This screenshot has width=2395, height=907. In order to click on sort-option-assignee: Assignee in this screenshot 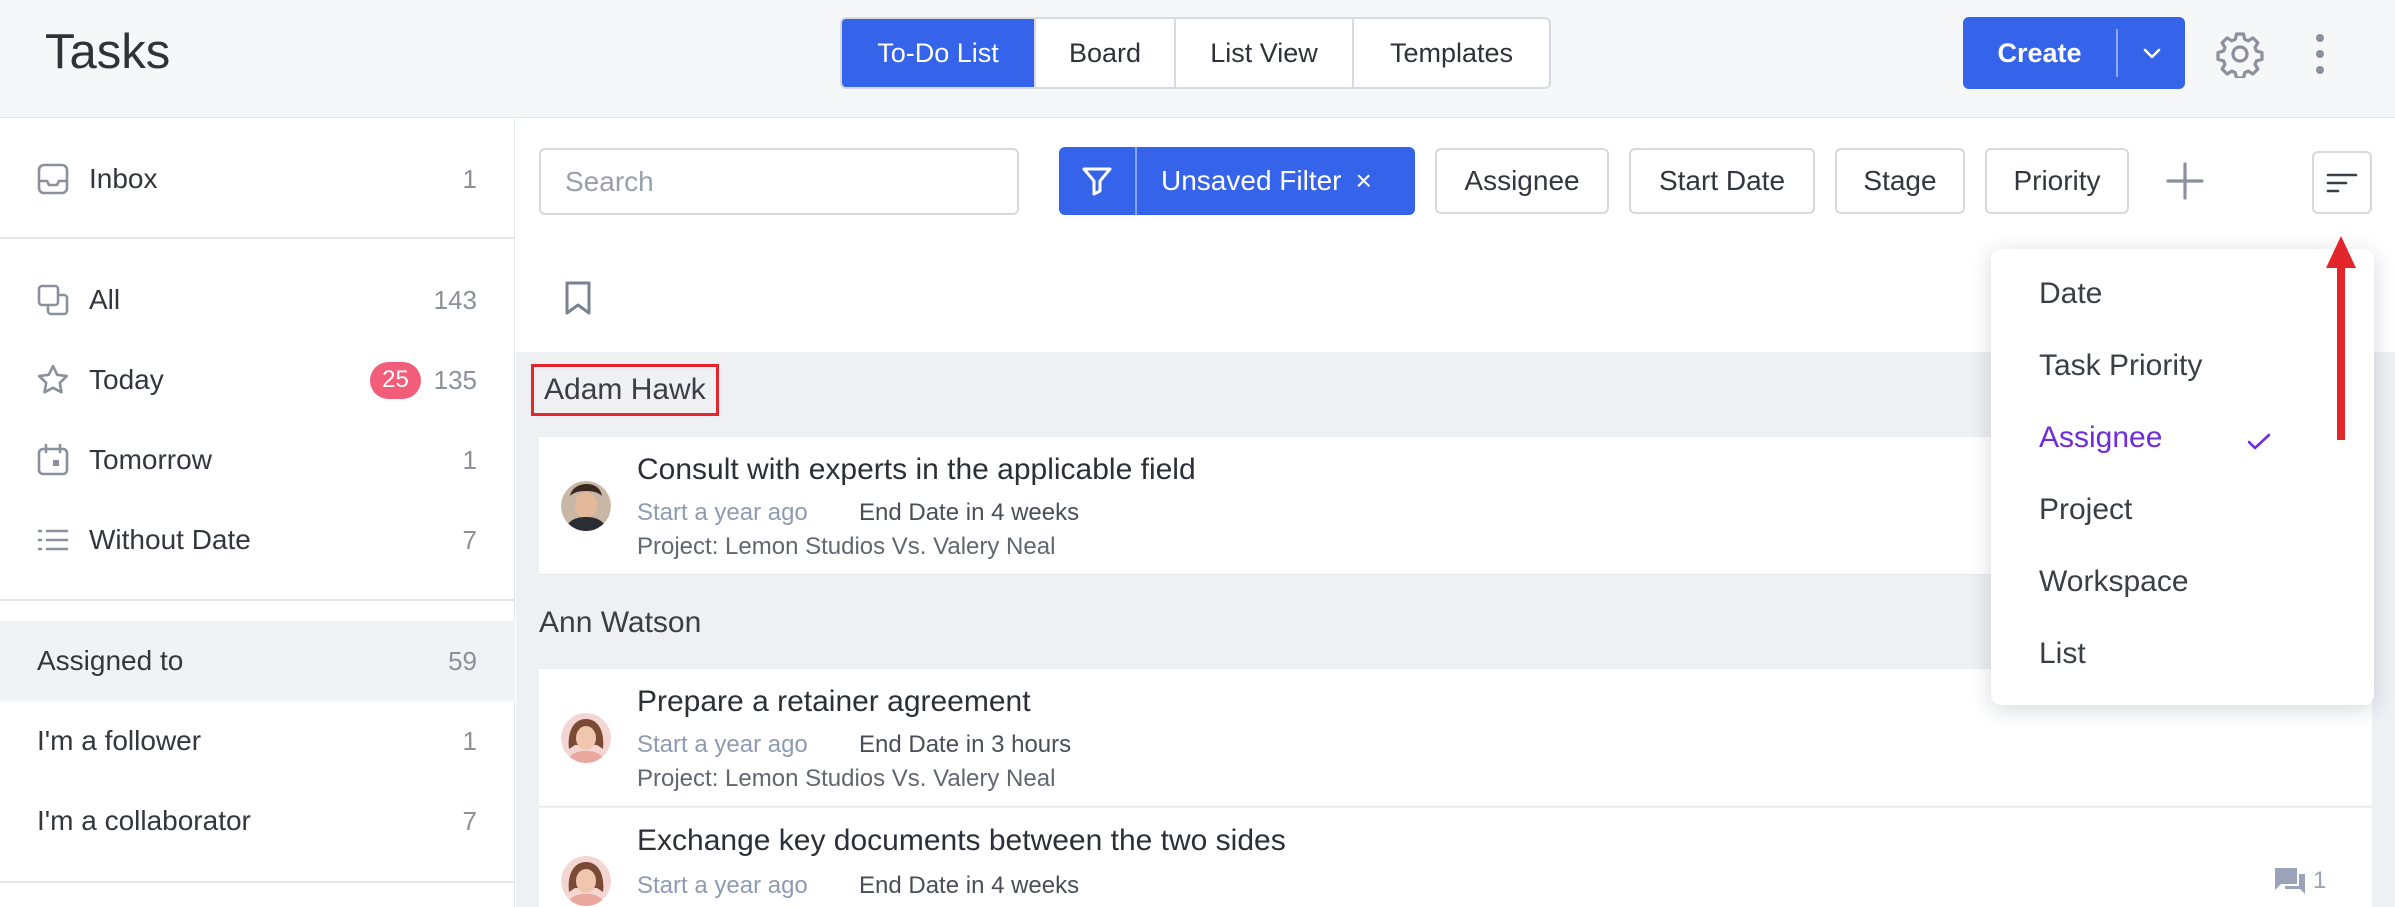, I will do `click(2155, 438)`.